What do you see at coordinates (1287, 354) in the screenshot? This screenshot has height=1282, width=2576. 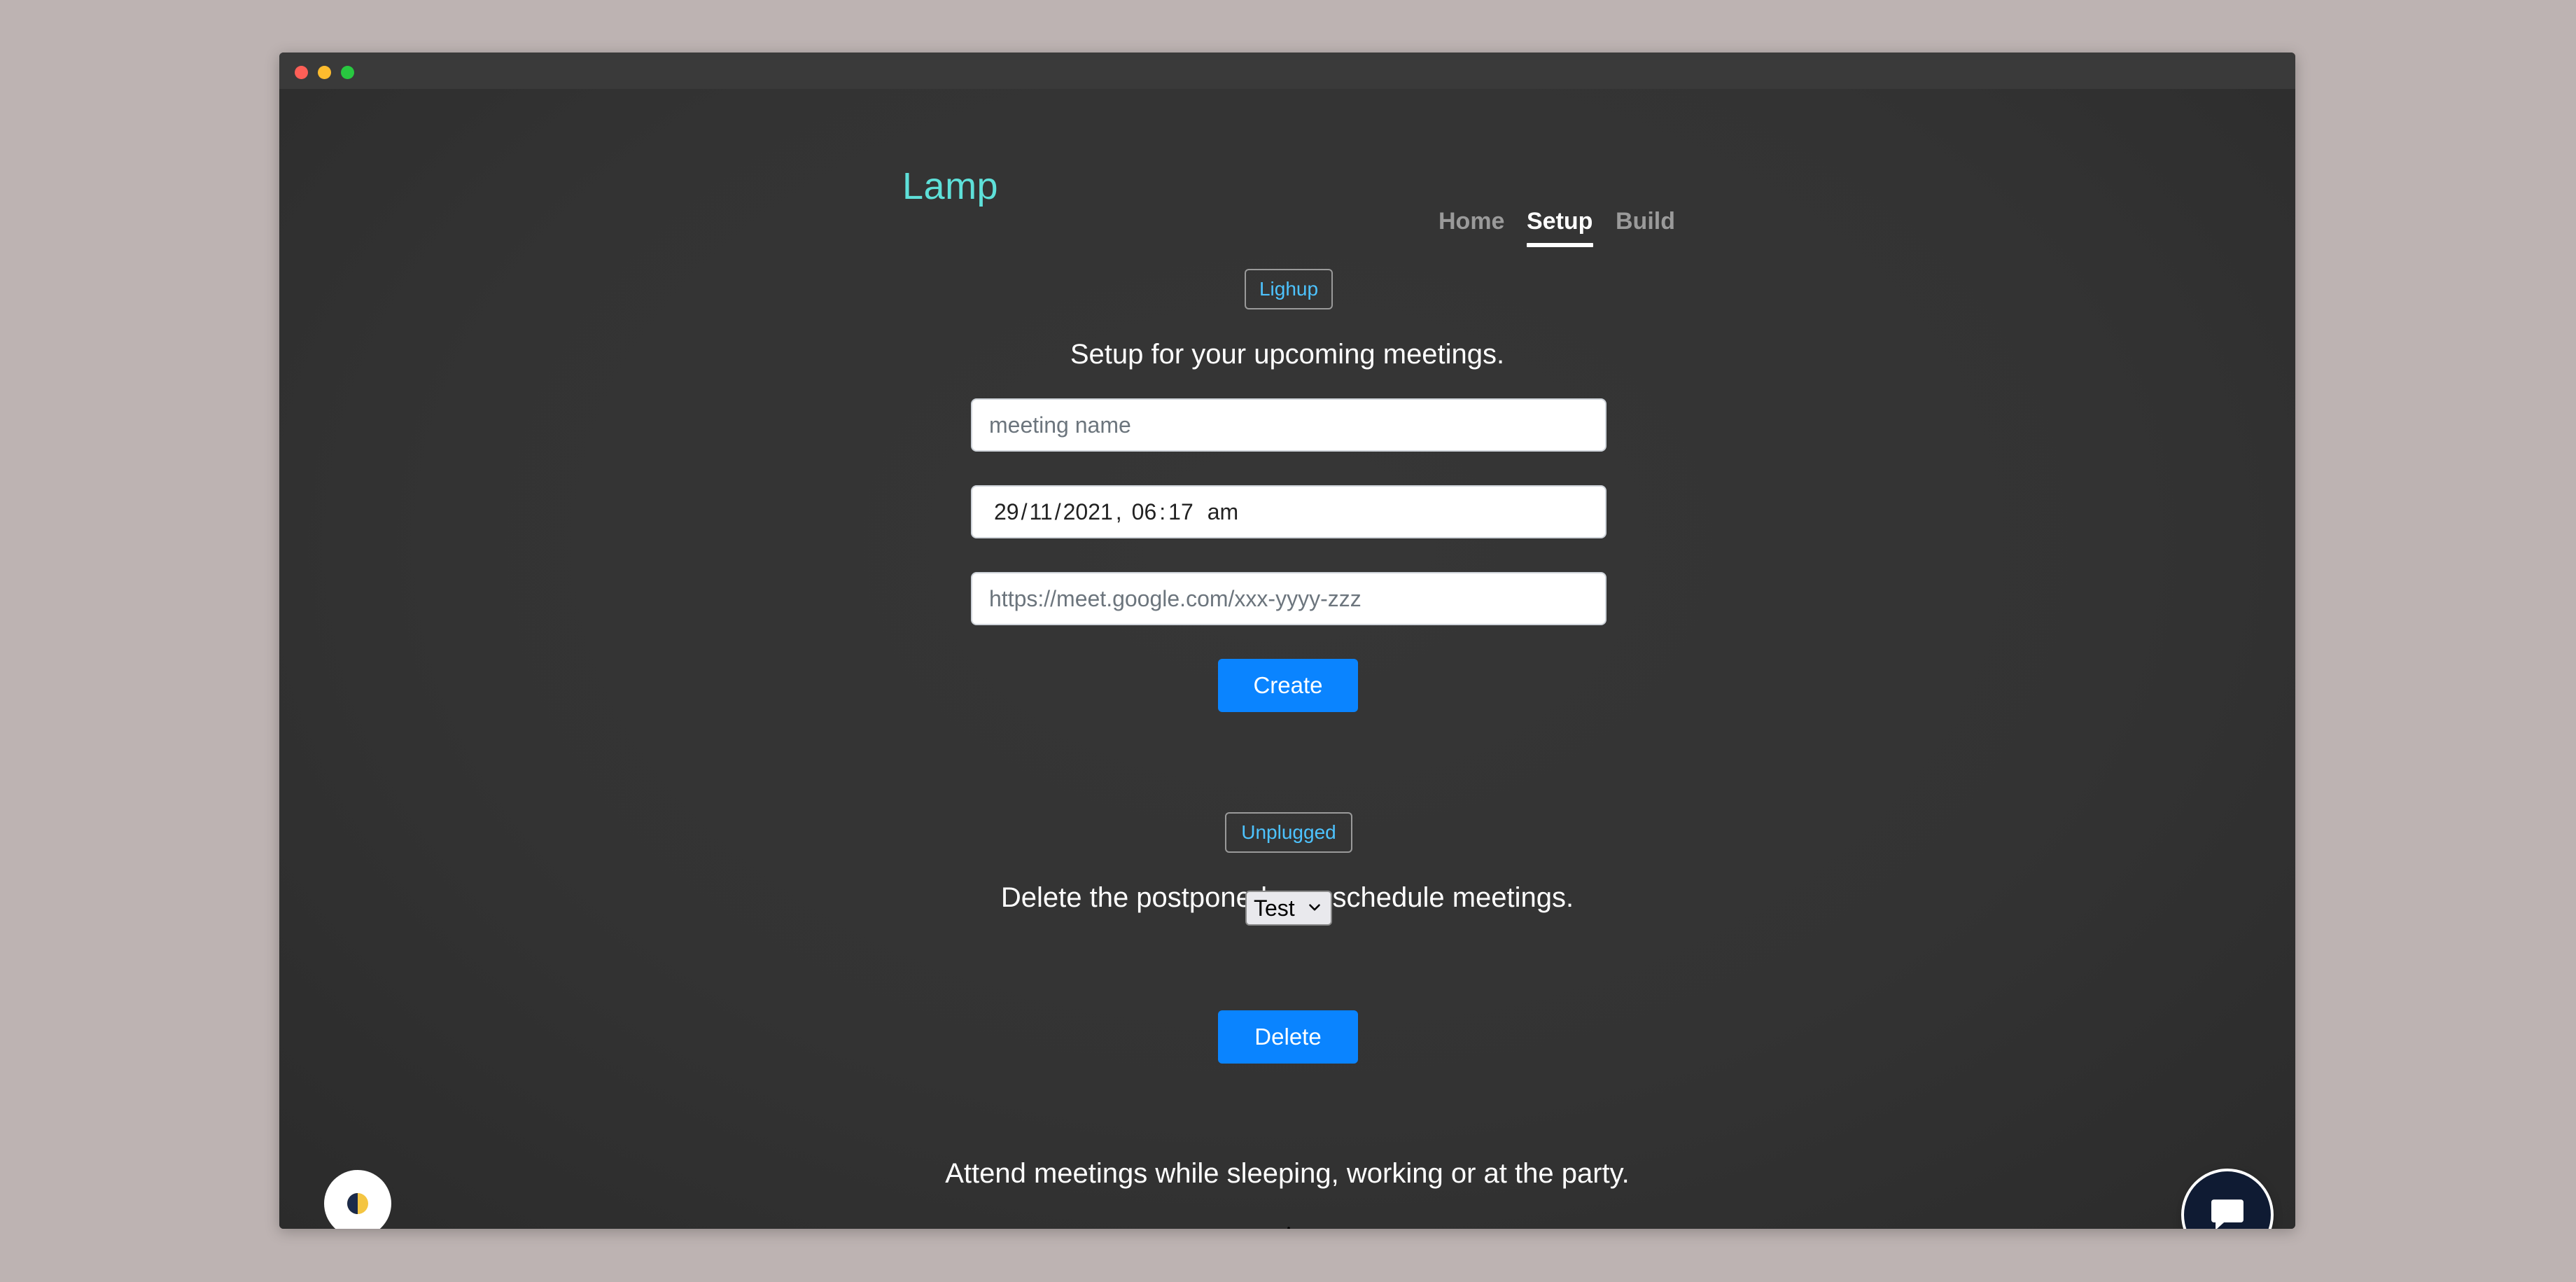 I see `setup-heading: Setup for your upcoming meetings.` at bounding box center [1287, 354].